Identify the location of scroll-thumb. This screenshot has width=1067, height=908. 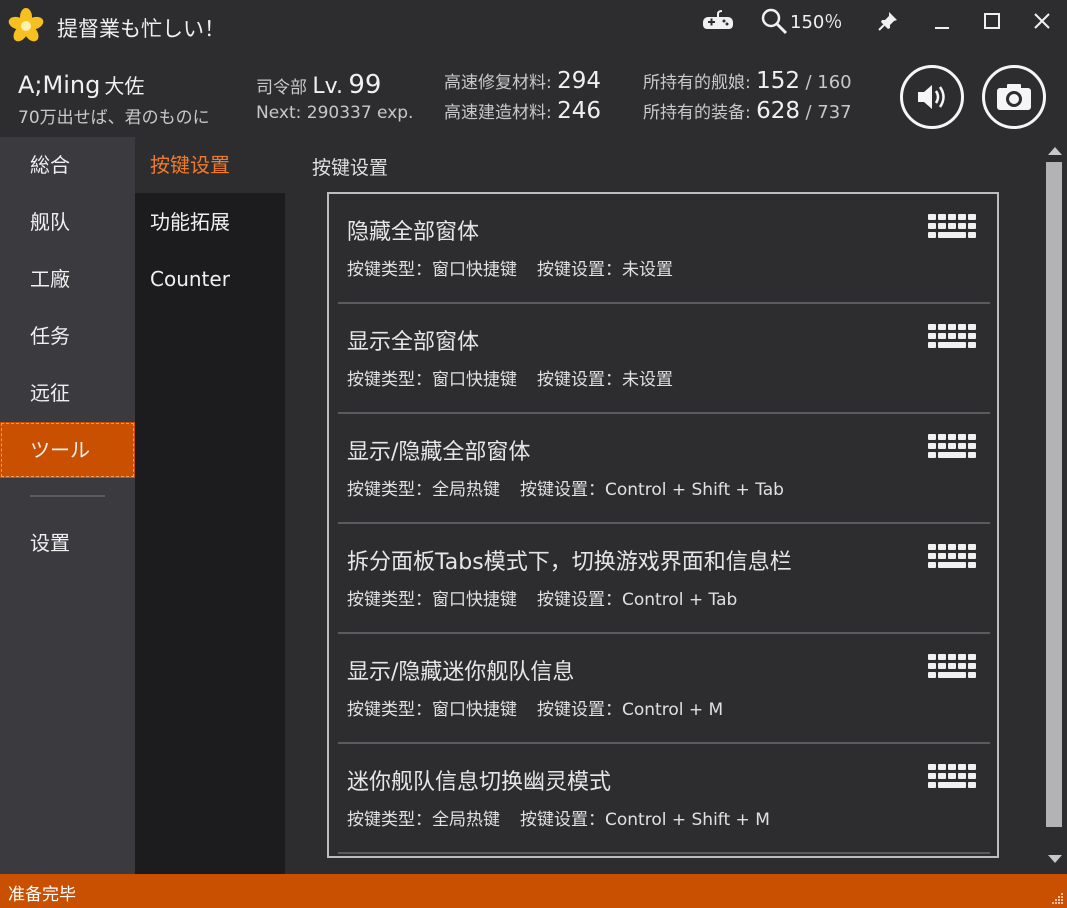
(1054, 494).